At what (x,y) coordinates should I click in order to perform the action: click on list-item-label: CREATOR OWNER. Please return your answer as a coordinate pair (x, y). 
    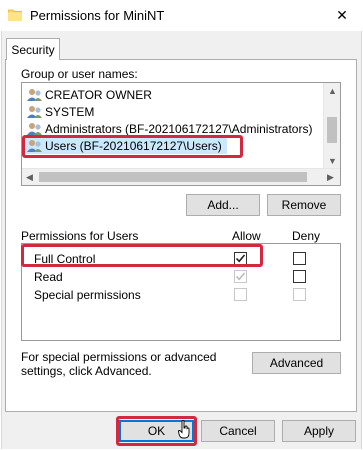
    Looking at the image, I should click on (98, 94).